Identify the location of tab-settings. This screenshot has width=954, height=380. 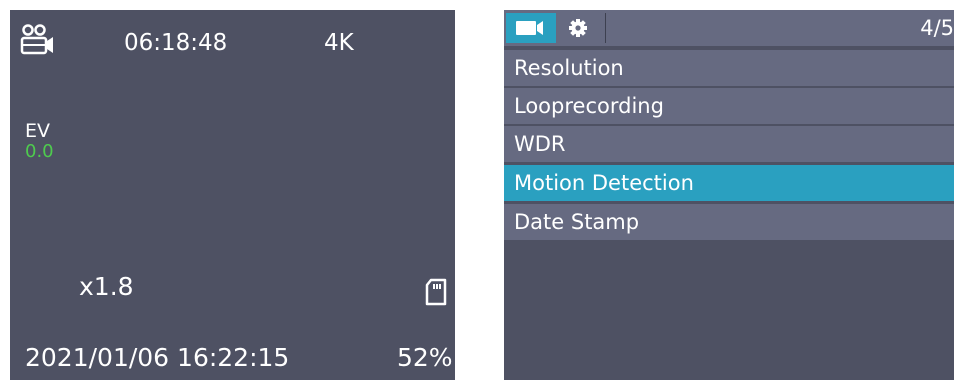
(582, 28).